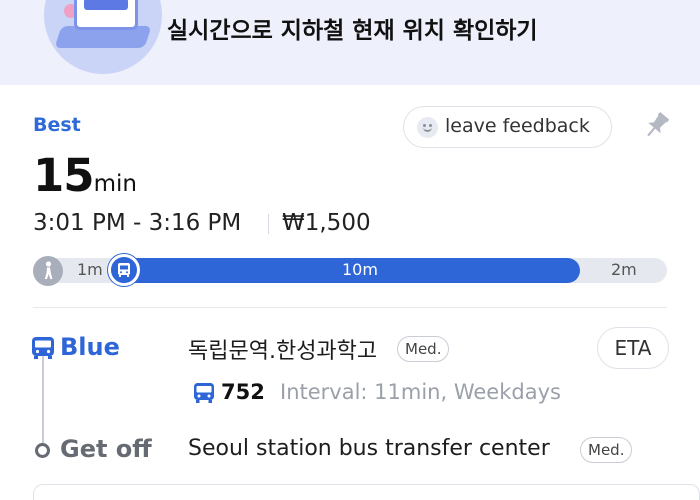  Describe the element at coordinates (360, 269) in the screenshot. I see `bus-segment-duration: 10m` at that location.